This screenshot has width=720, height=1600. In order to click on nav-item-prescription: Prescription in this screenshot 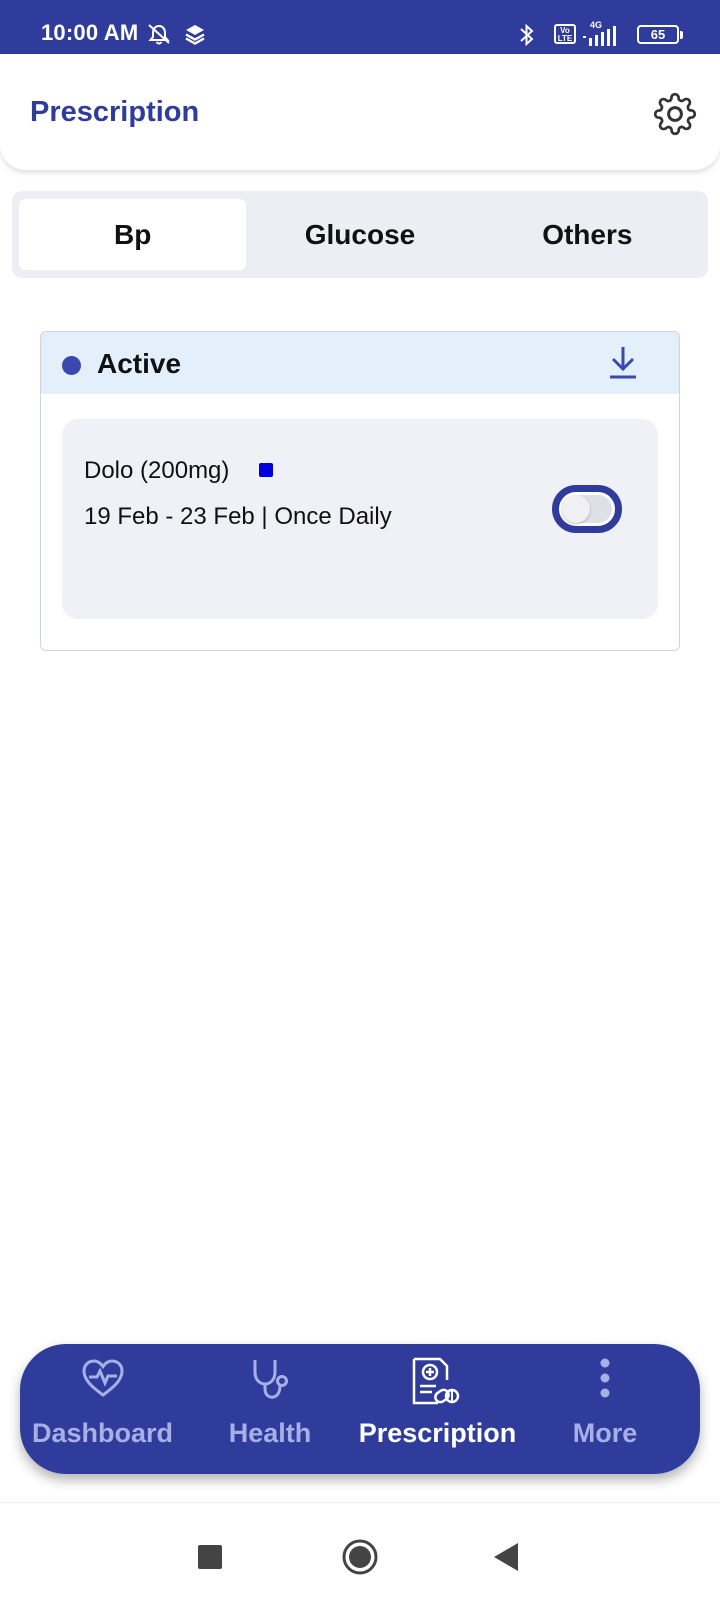, I will do `click(437, 1409)`.